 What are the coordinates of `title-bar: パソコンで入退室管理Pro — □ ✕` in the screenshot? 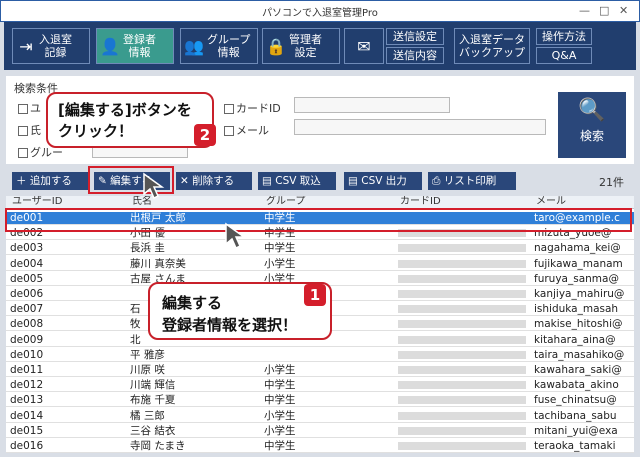 It's located at (320, 11).